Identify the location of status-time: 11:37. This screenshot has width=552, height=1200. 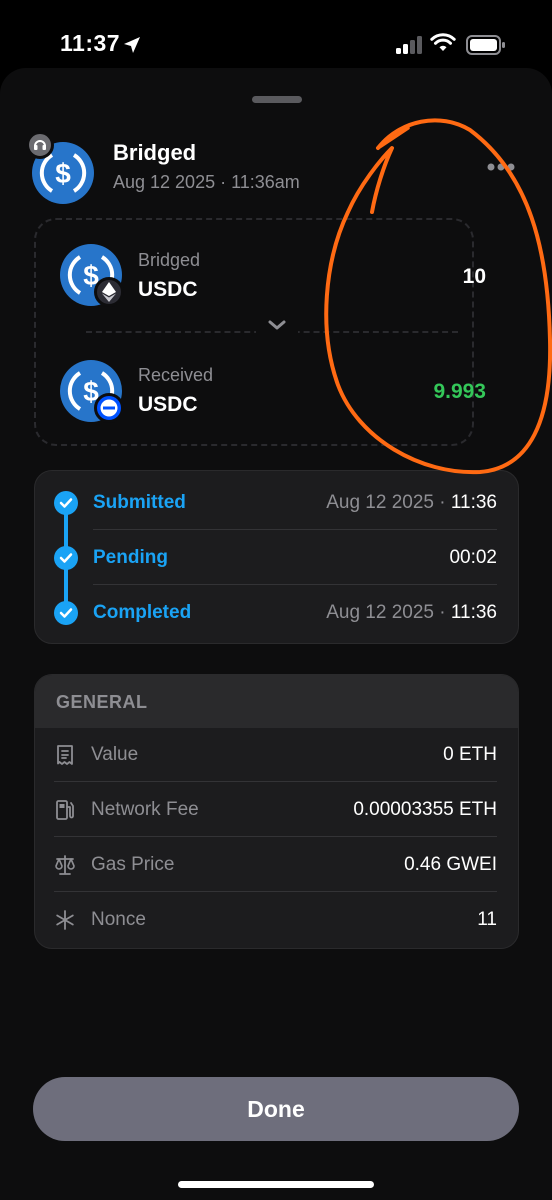
(90, 43).